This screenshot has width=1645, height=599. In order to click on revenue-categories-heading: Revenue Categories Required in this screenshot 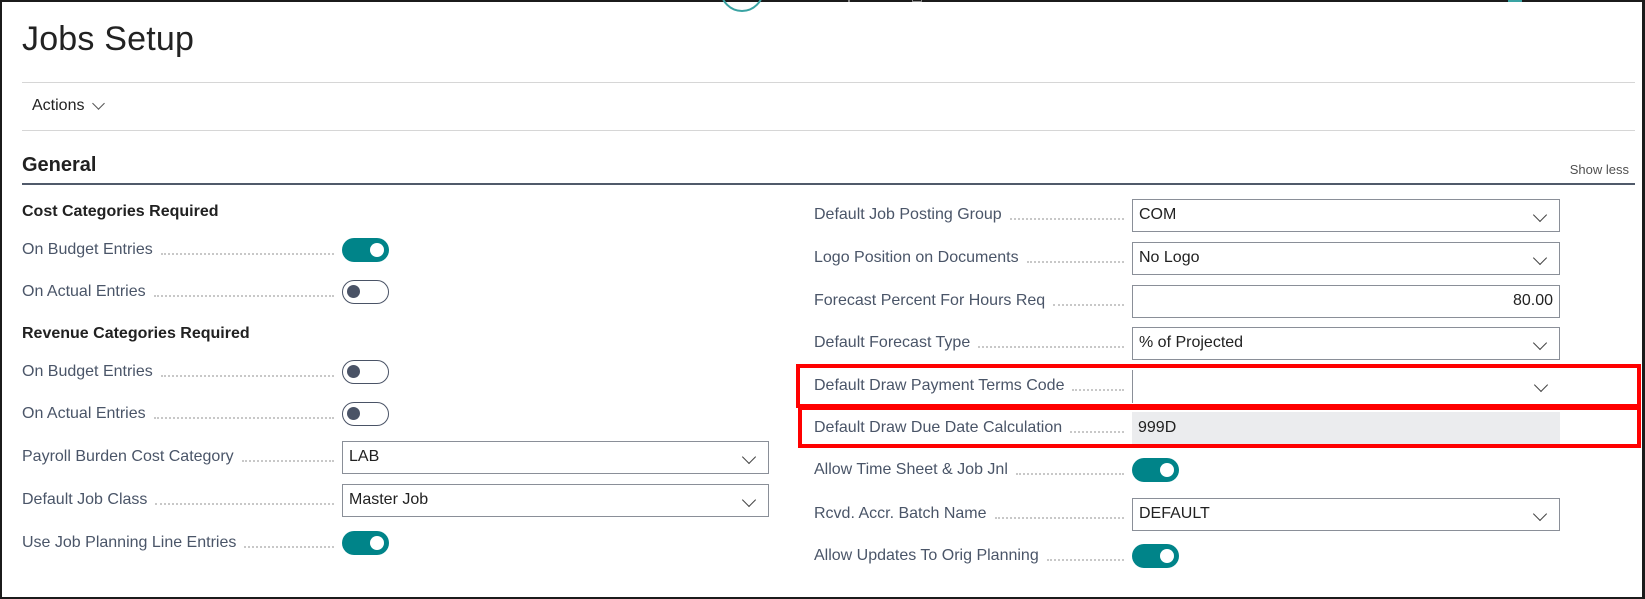, I will do `click(136, 333)`.